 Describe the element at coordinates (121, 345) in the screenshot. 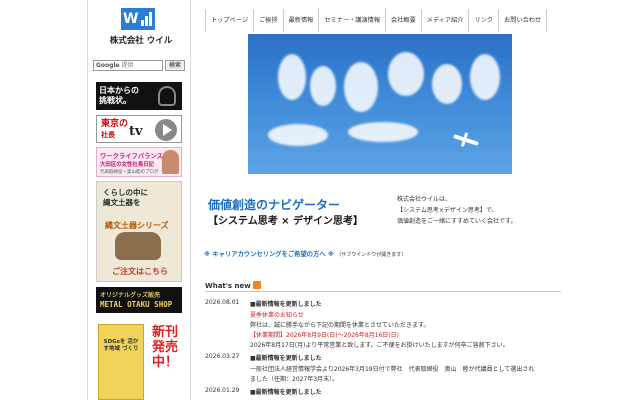

I see `book-title: SDGsを 活かす地域 づくり` at that location.